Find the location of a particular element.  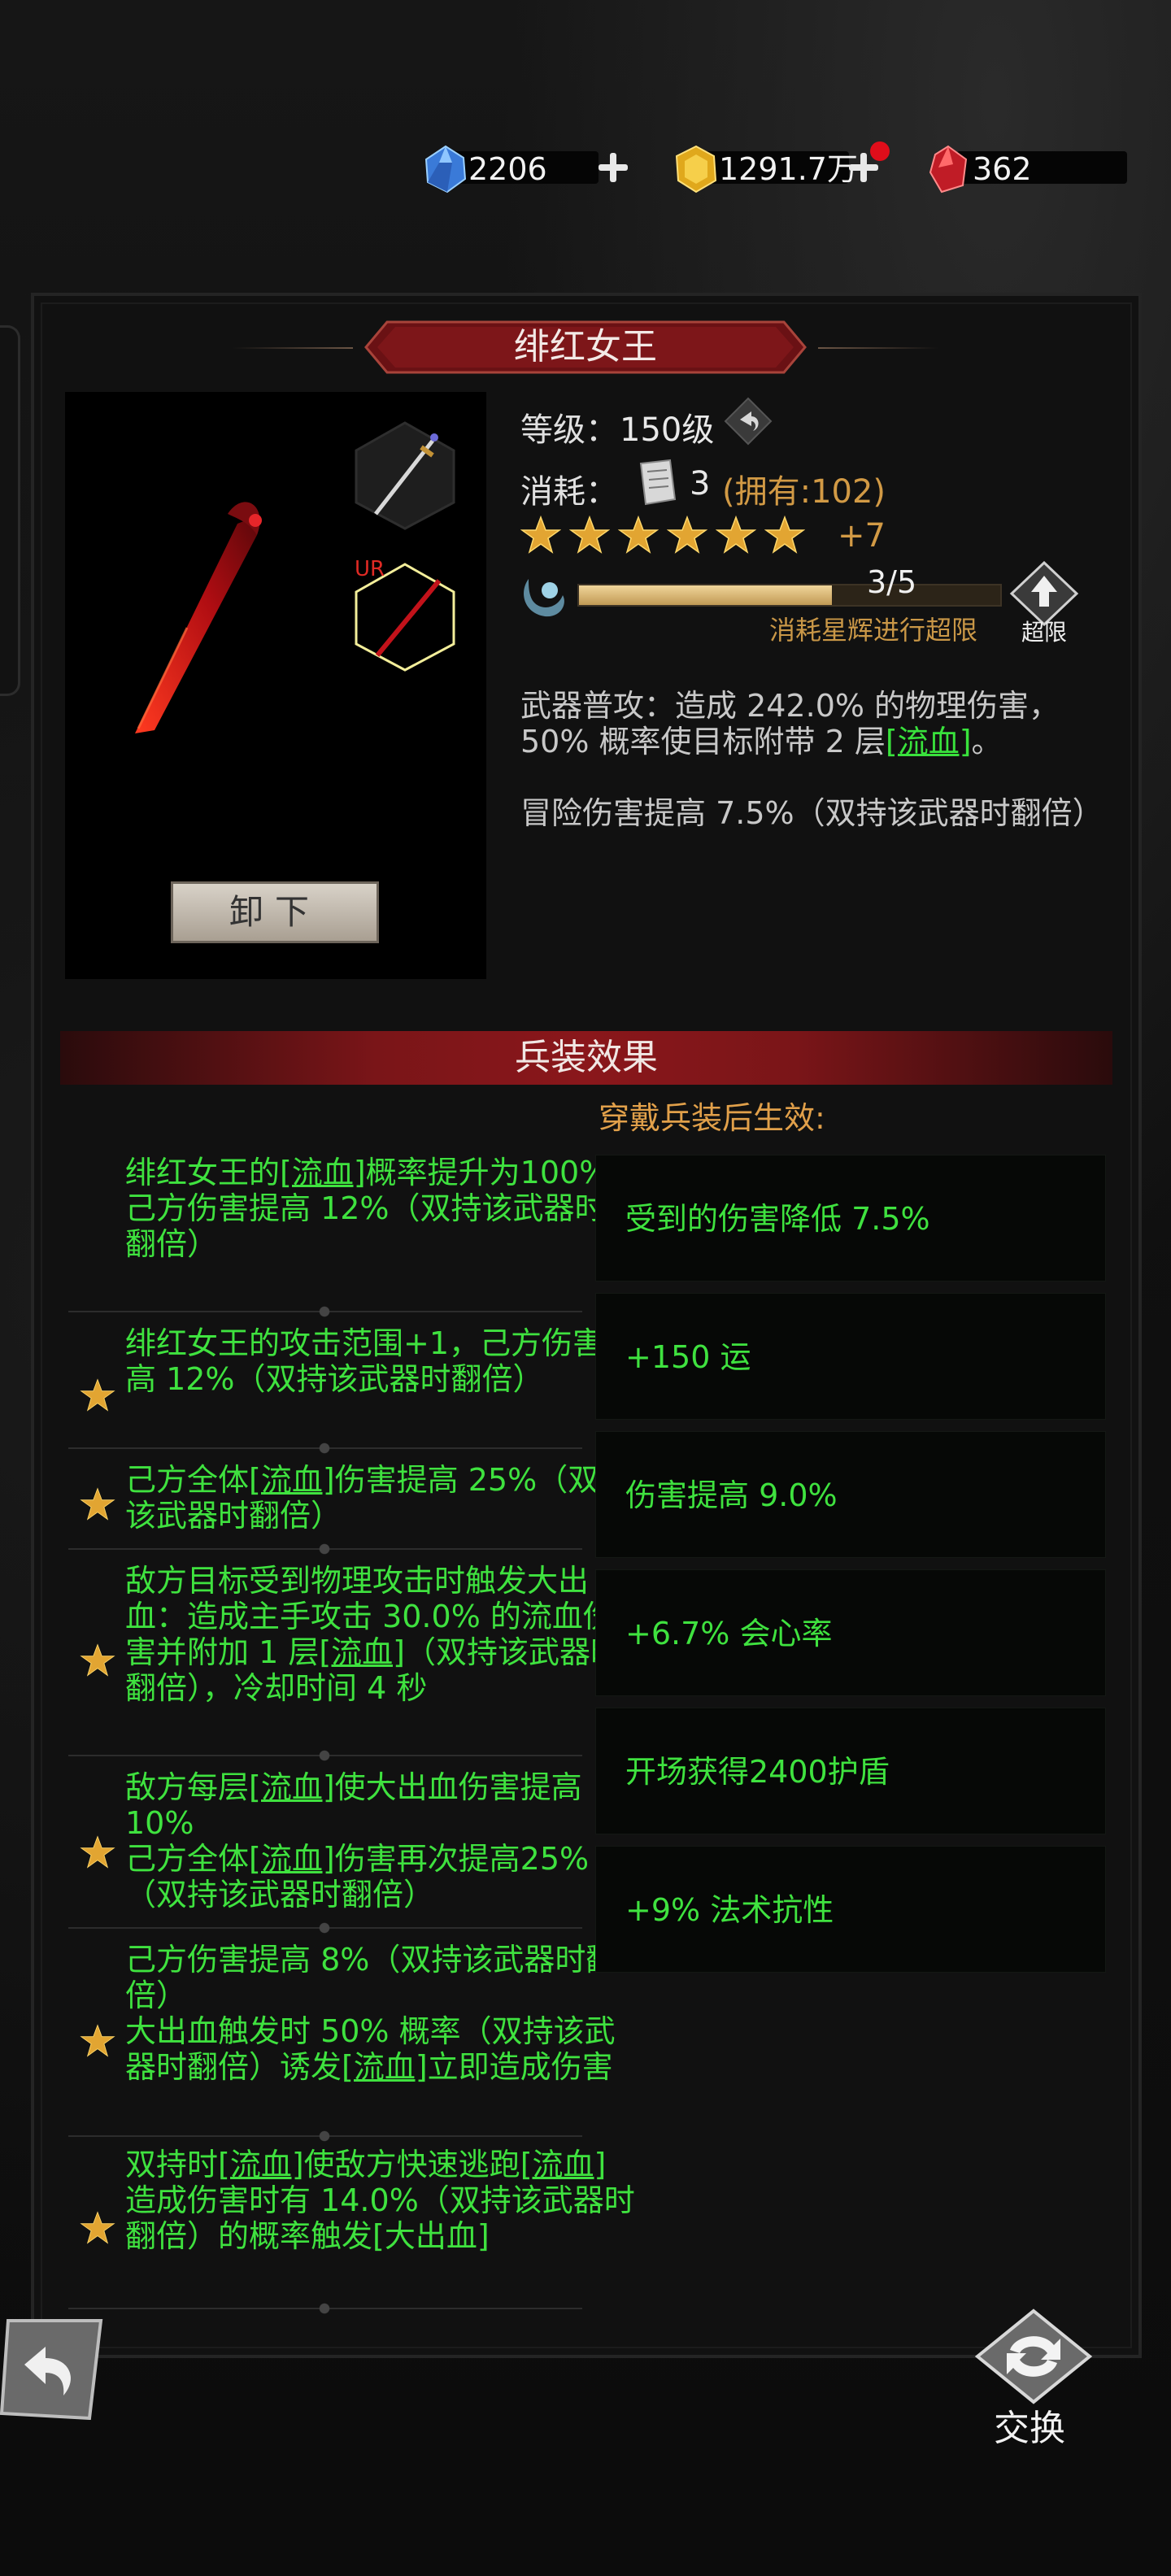

overlimit-progress-bar is located at coordinates (790, 595).